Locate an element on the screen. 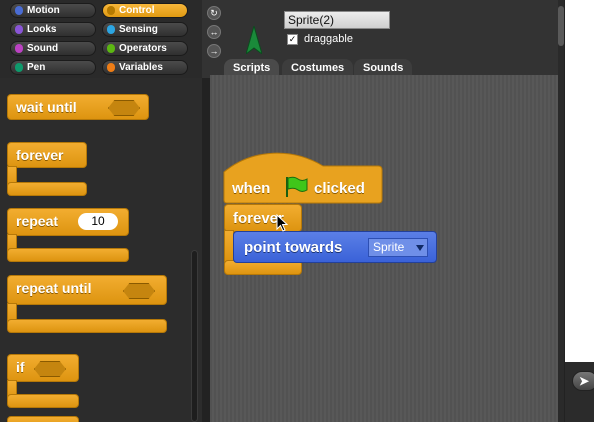 The width and height of the screenshot is (594, 422). control-color-dot is located at coordinates (111, 10).